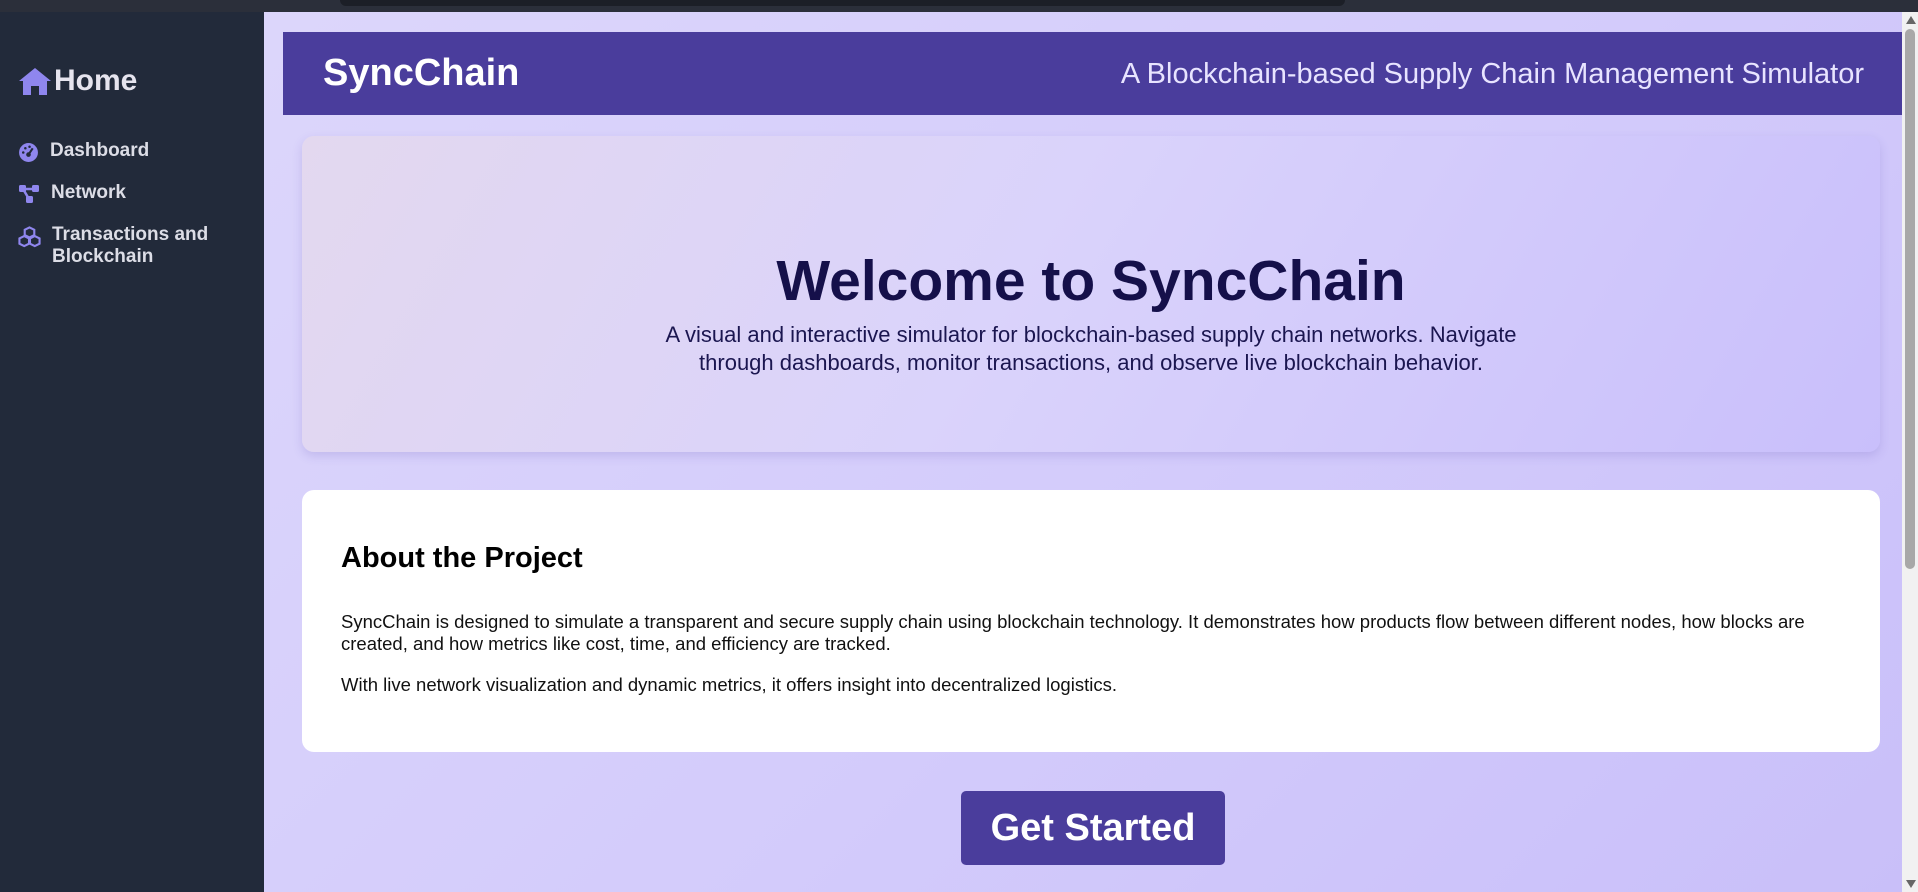 This screenshot has height=892, width=1918. I want to click on home-icon, so click(35, 81).